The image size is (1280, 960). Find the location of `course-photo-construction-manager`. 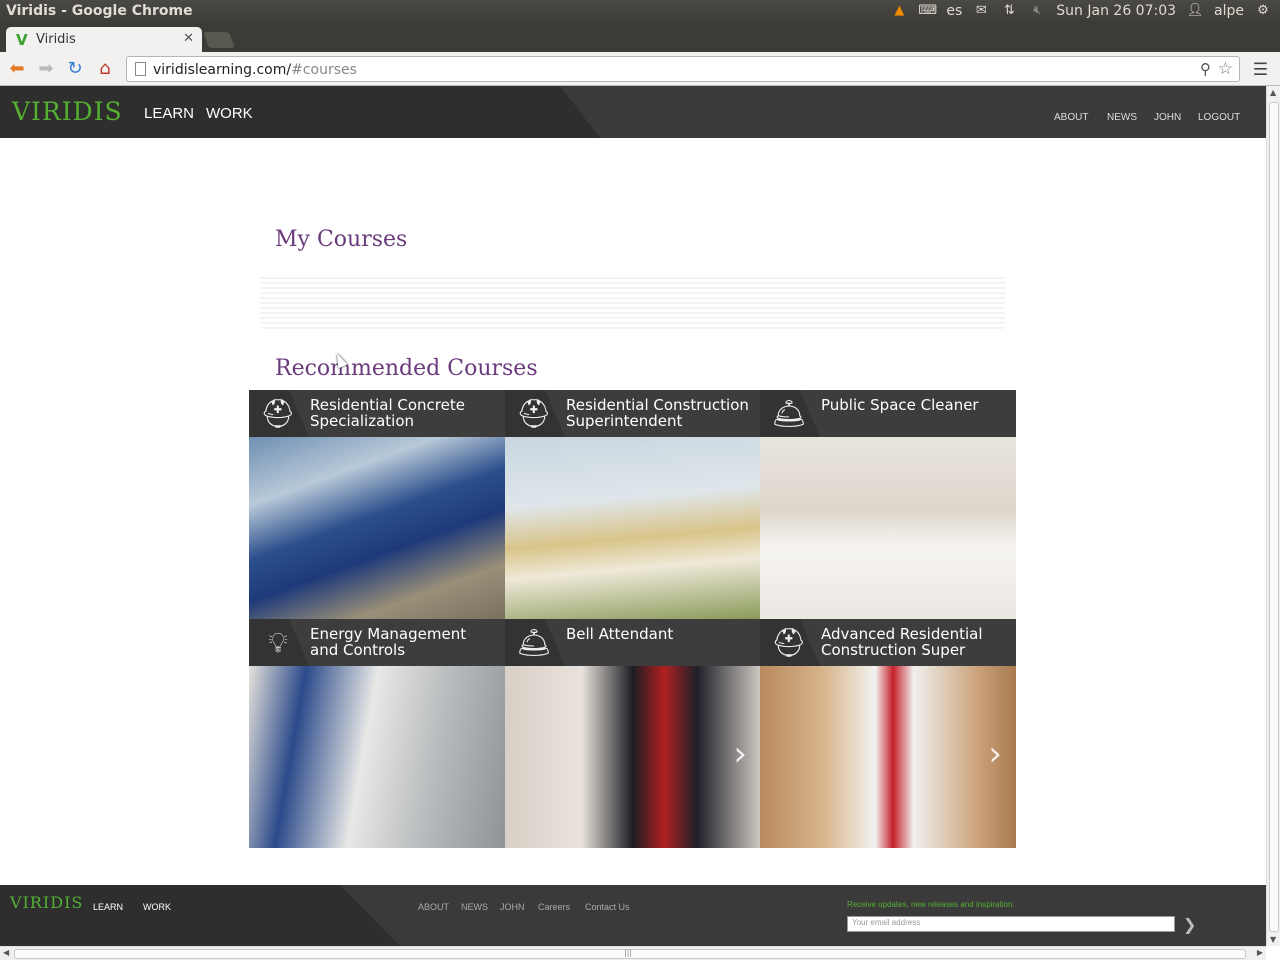

course-photo-construction-manager is located at coordinates (888, 757).